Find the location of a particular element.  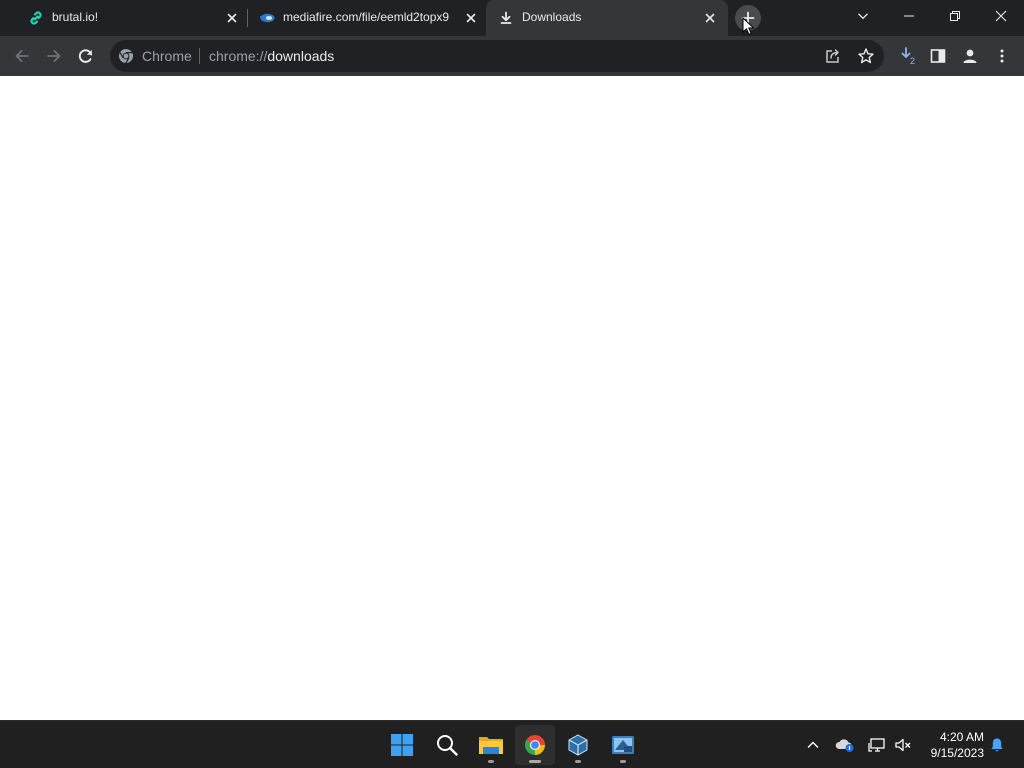

chevron-down-icon is located at coordinates (863, 16).